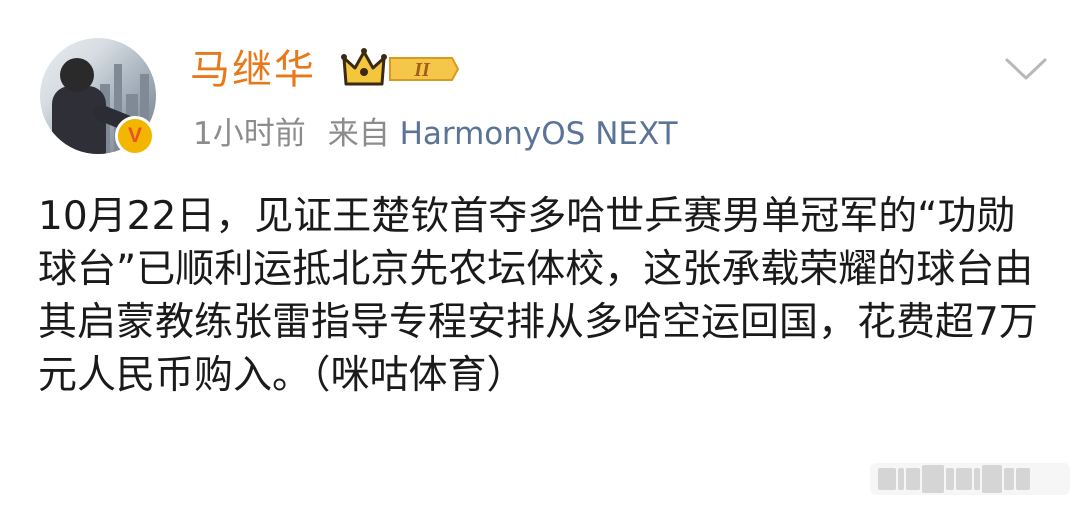 The height and width of the screenshot is (508, 1080). What do you see at coordinates (135, 136) in the screenshot?
I see `verified-v-icon: V` at bounding box center [135, 136].